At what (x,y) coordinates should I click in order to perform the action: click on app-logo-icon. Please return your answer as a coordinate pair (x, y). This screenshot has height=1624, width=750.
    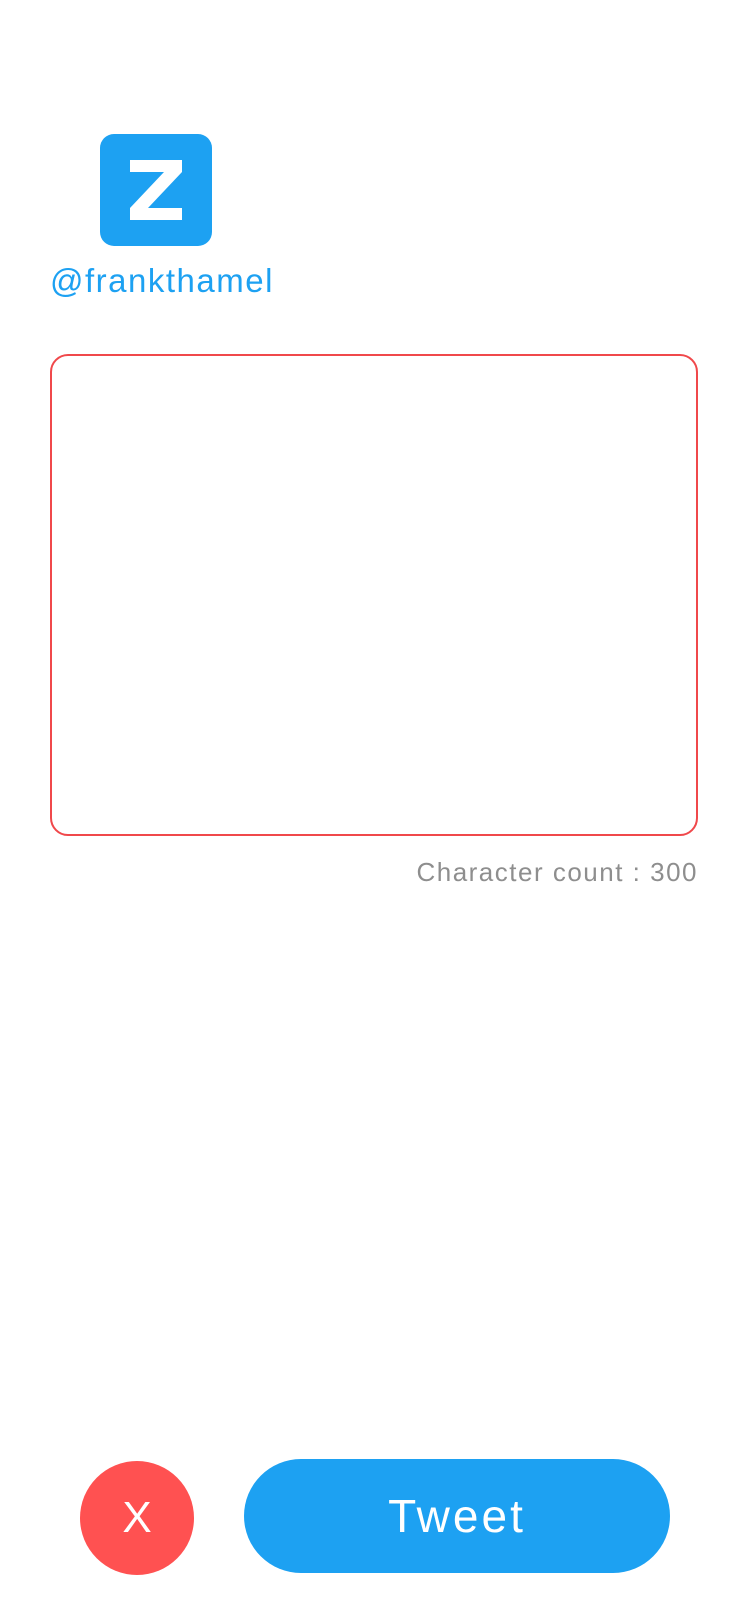
    Looking at the image, I should click on (156, 190).